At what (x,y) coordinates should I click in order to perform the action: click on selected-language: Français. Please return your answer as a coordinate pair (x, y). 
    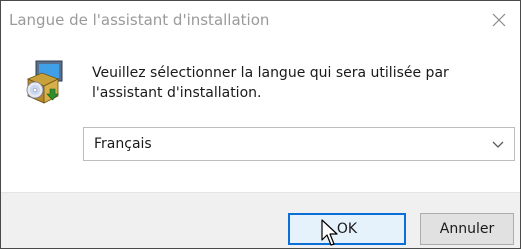
    Looking at the image, I should click on (123, 144).